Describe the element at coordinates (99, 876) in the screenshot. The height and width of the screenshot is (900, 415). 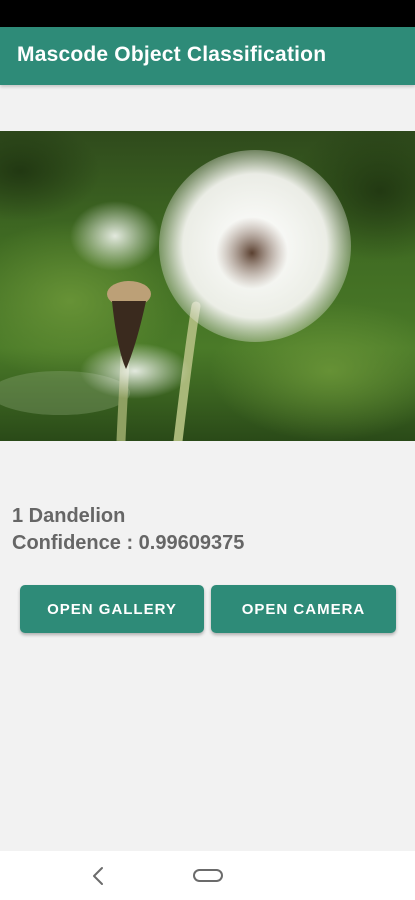
I see `back-chevron-icon` at that location.